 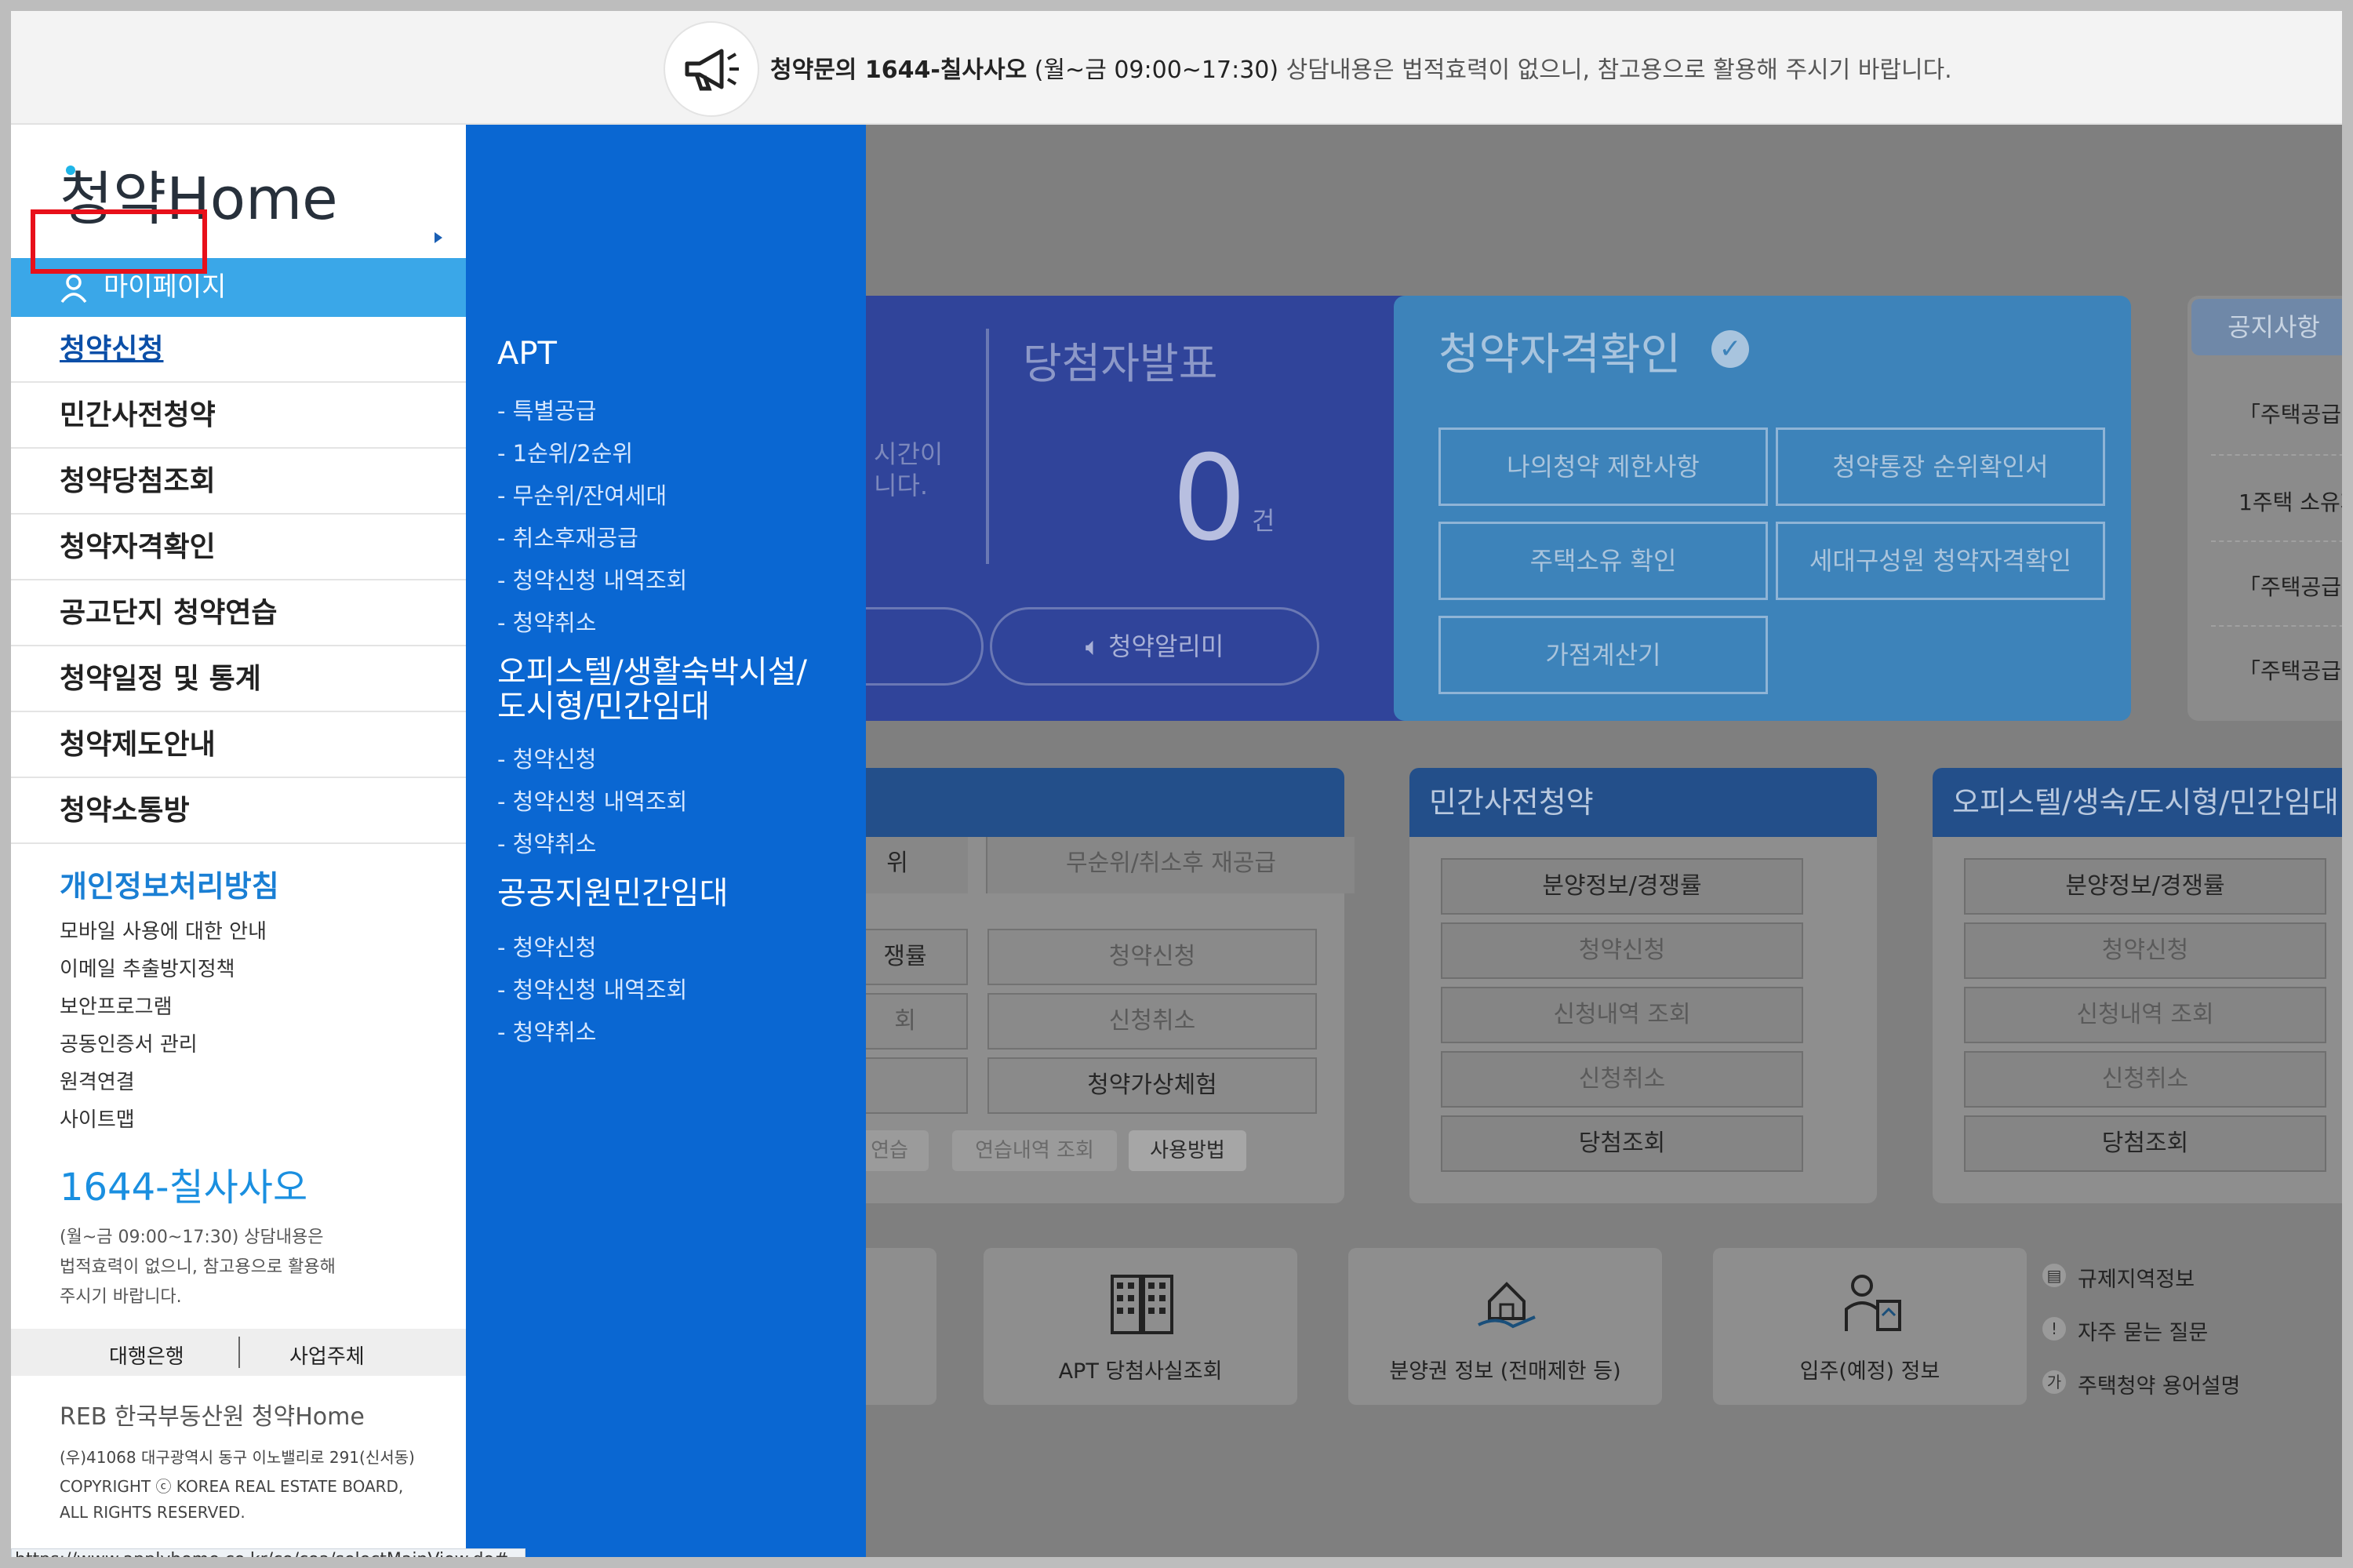 I want to click on agency-bank-tab: 대행은행, so click(x=146, y=1355).